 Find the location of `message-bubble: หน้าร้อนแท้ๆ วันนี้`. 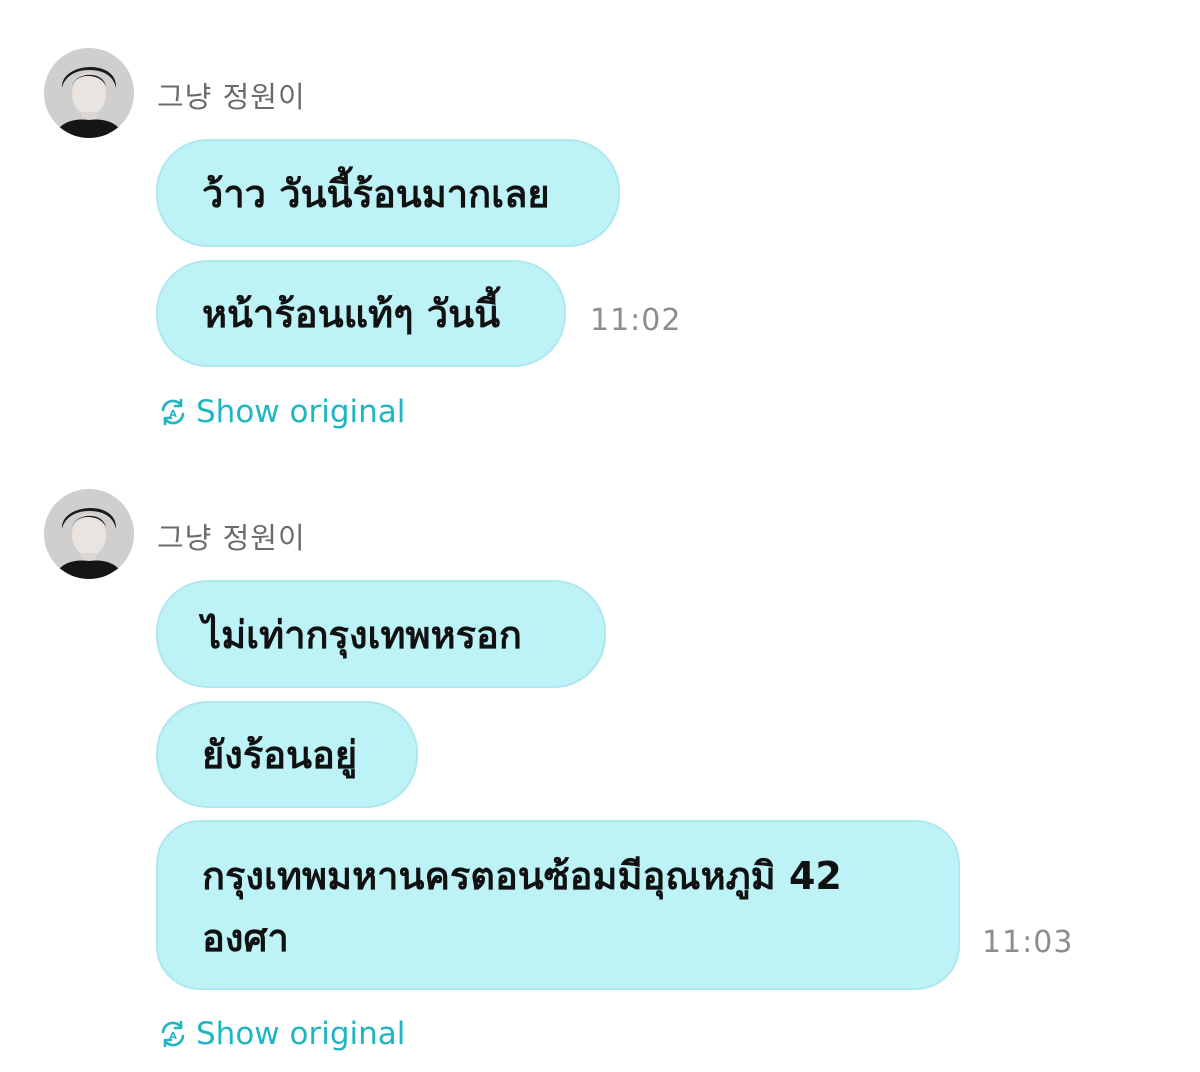

message-bubble: หน้าร้อนแท้ๆ วันนี้ is located at coordinates (361, 313).